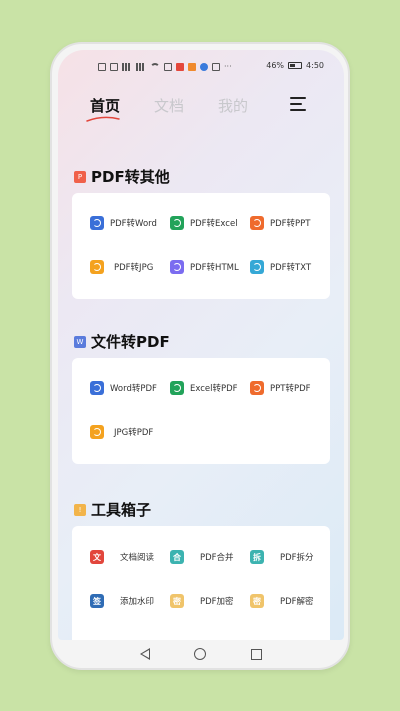  I want to click on tool-label: PDF转Word, so click(133, 224).